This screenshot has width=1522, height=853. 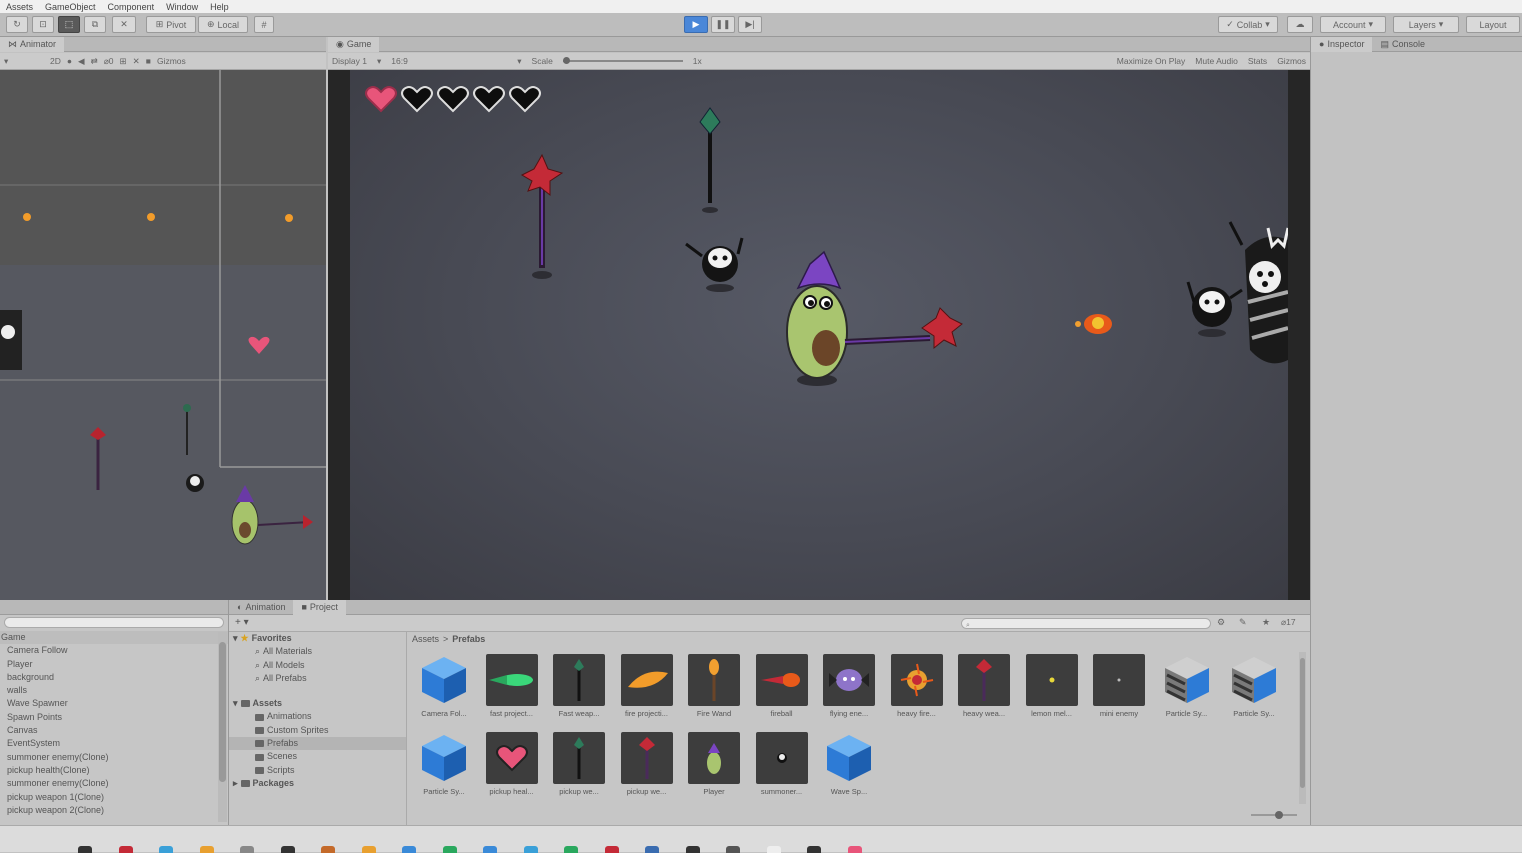 What do you see at coordinates (317, 716) in the screenshot?
I see `folder-animations: Animations` at bounding box center [317, 716].